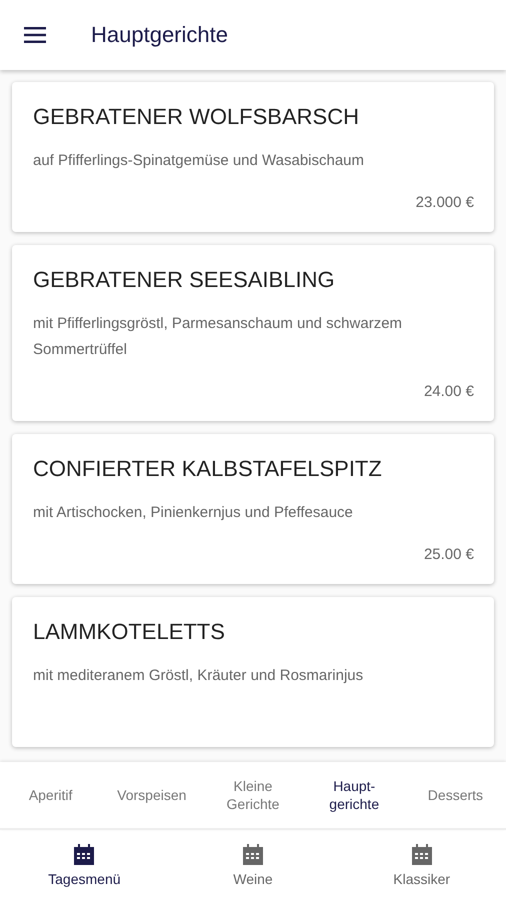 This screenshot has width=506, height=900. What do you see at coordinates (193, 513) in the screenshot?
I see `dish-description: mit Artischocken, Pinienkernjus und Pfeffesauce` at bounding box center [193, 513].